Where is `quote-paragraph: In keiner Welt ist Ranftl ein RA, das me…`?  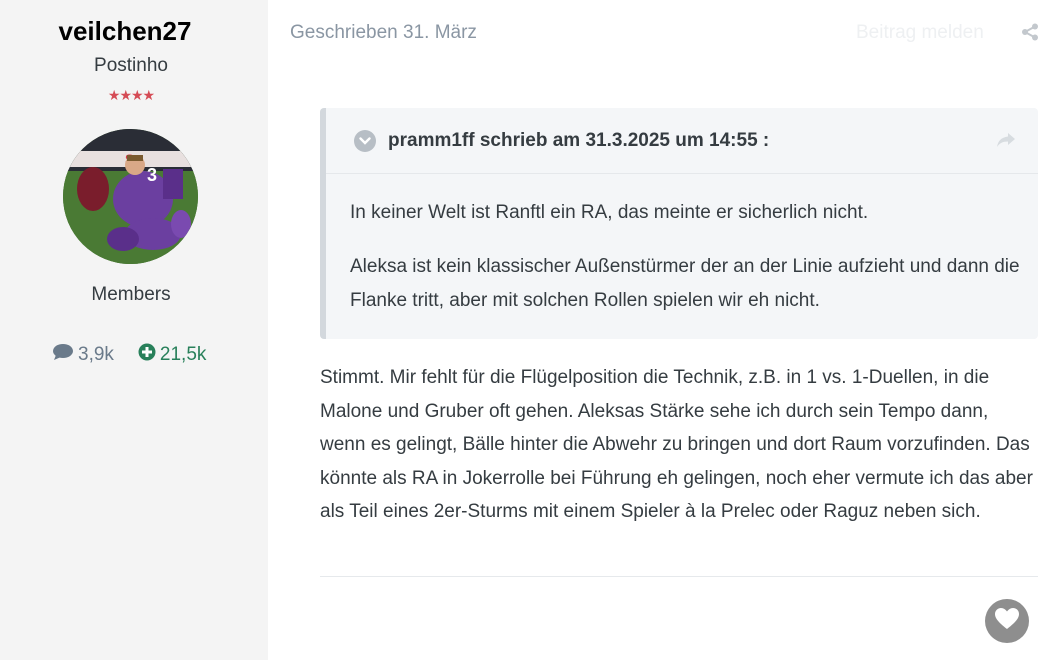 quote-paragraph: In keiner Welt ist Ranftl ein RA, das me… is located at coordinates (609, 212).